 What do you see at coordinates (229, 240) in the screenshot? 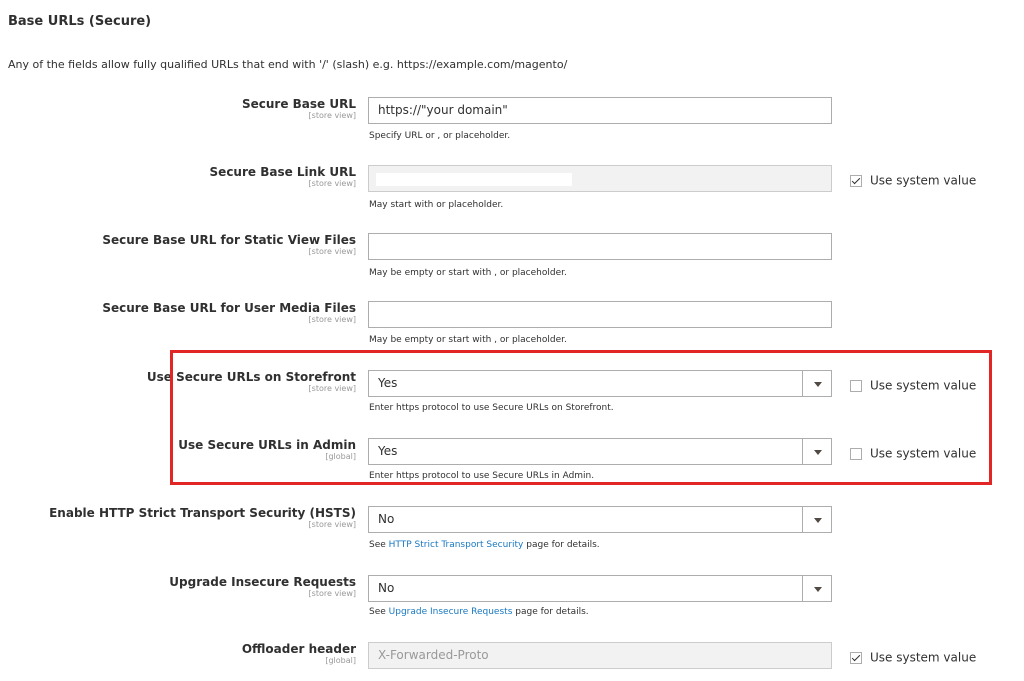
I see `field-label: Secure Base URL for Static View Files` at bounding box center [229, 240].